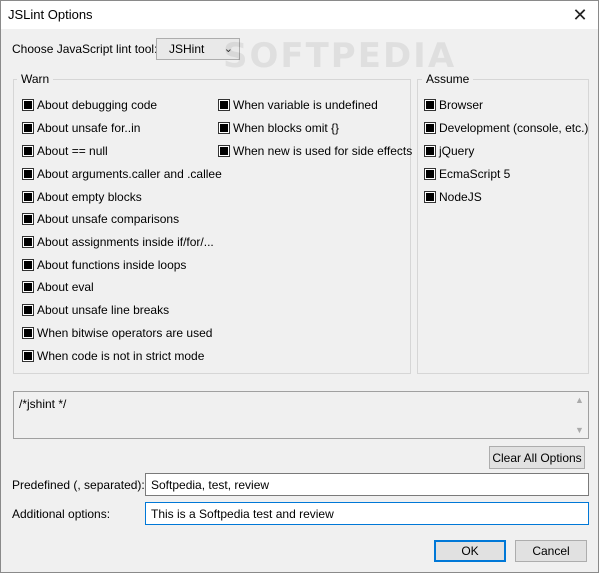 The image size is (599, 573). Describe the element at coordinates (122, 174) in the screenshot. I see `warn-arguments-callee-checkbox: About arguments.caller and .callee` at that location.